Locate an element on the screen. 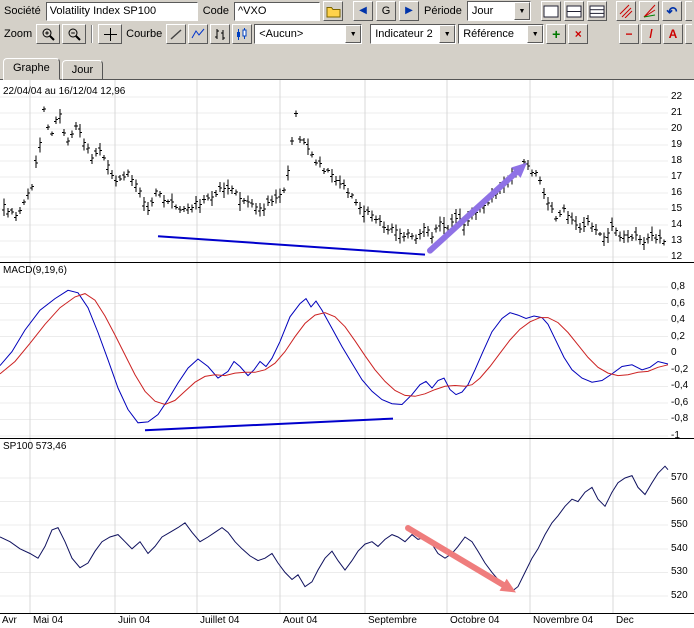 The image size is (694, 628). clipped-button-slot: / is located at coordinates (688, 11).